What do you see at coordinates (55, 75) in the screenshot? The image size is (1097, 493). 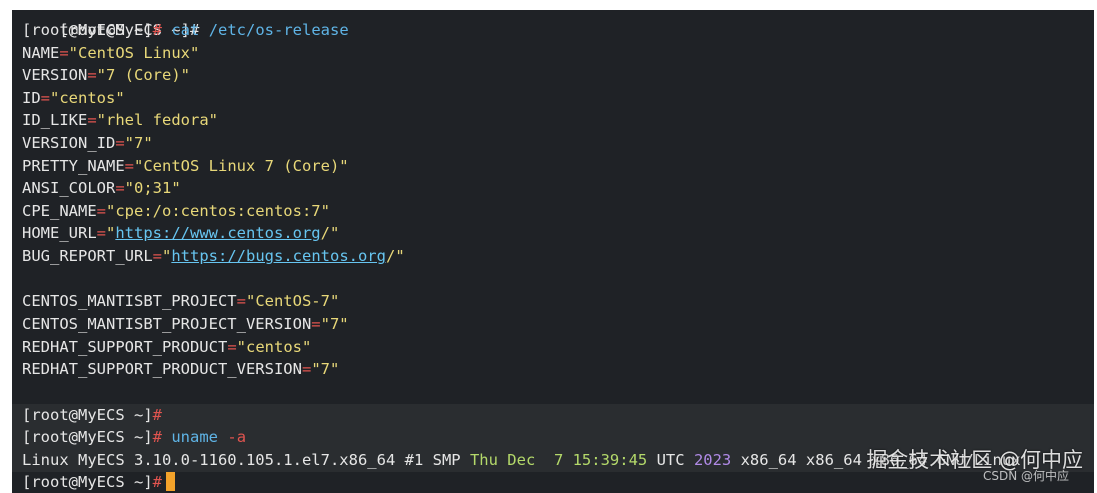 I see `os-release-key: VERSION` at bounding box center [55, 75].